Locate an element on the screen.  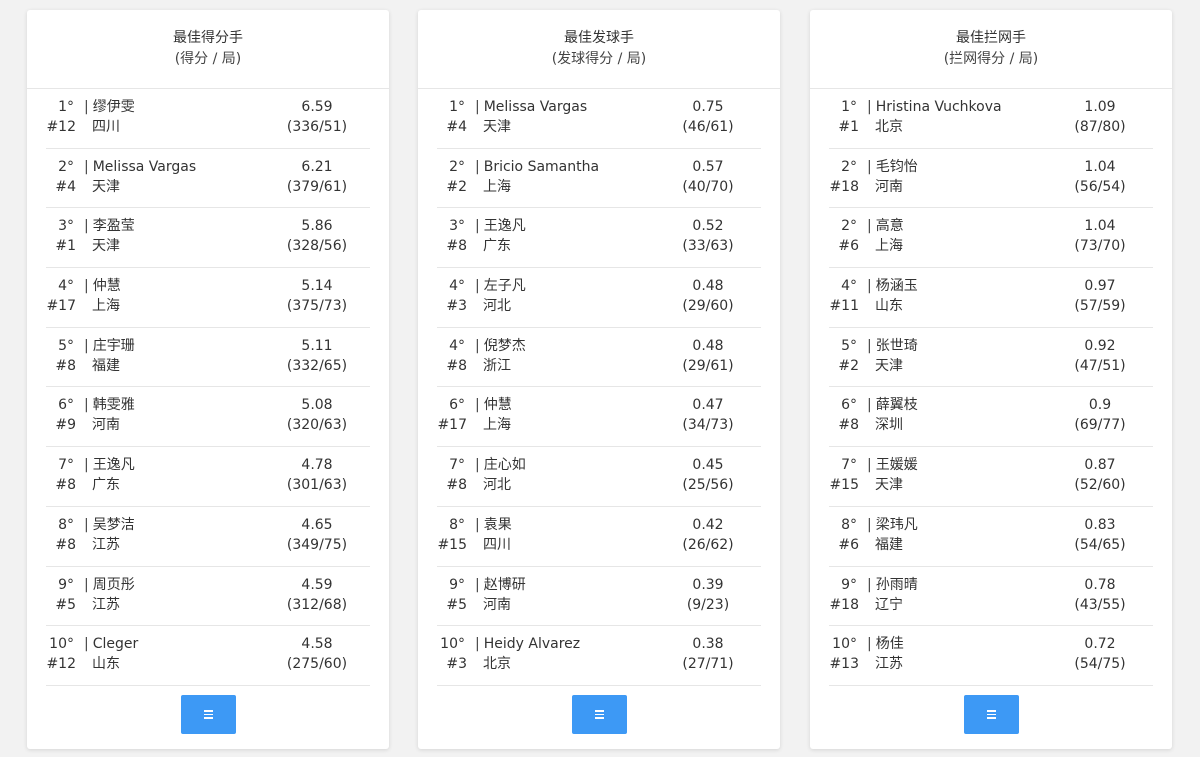
player-rank: 10° is located at coordinates (61, 644).